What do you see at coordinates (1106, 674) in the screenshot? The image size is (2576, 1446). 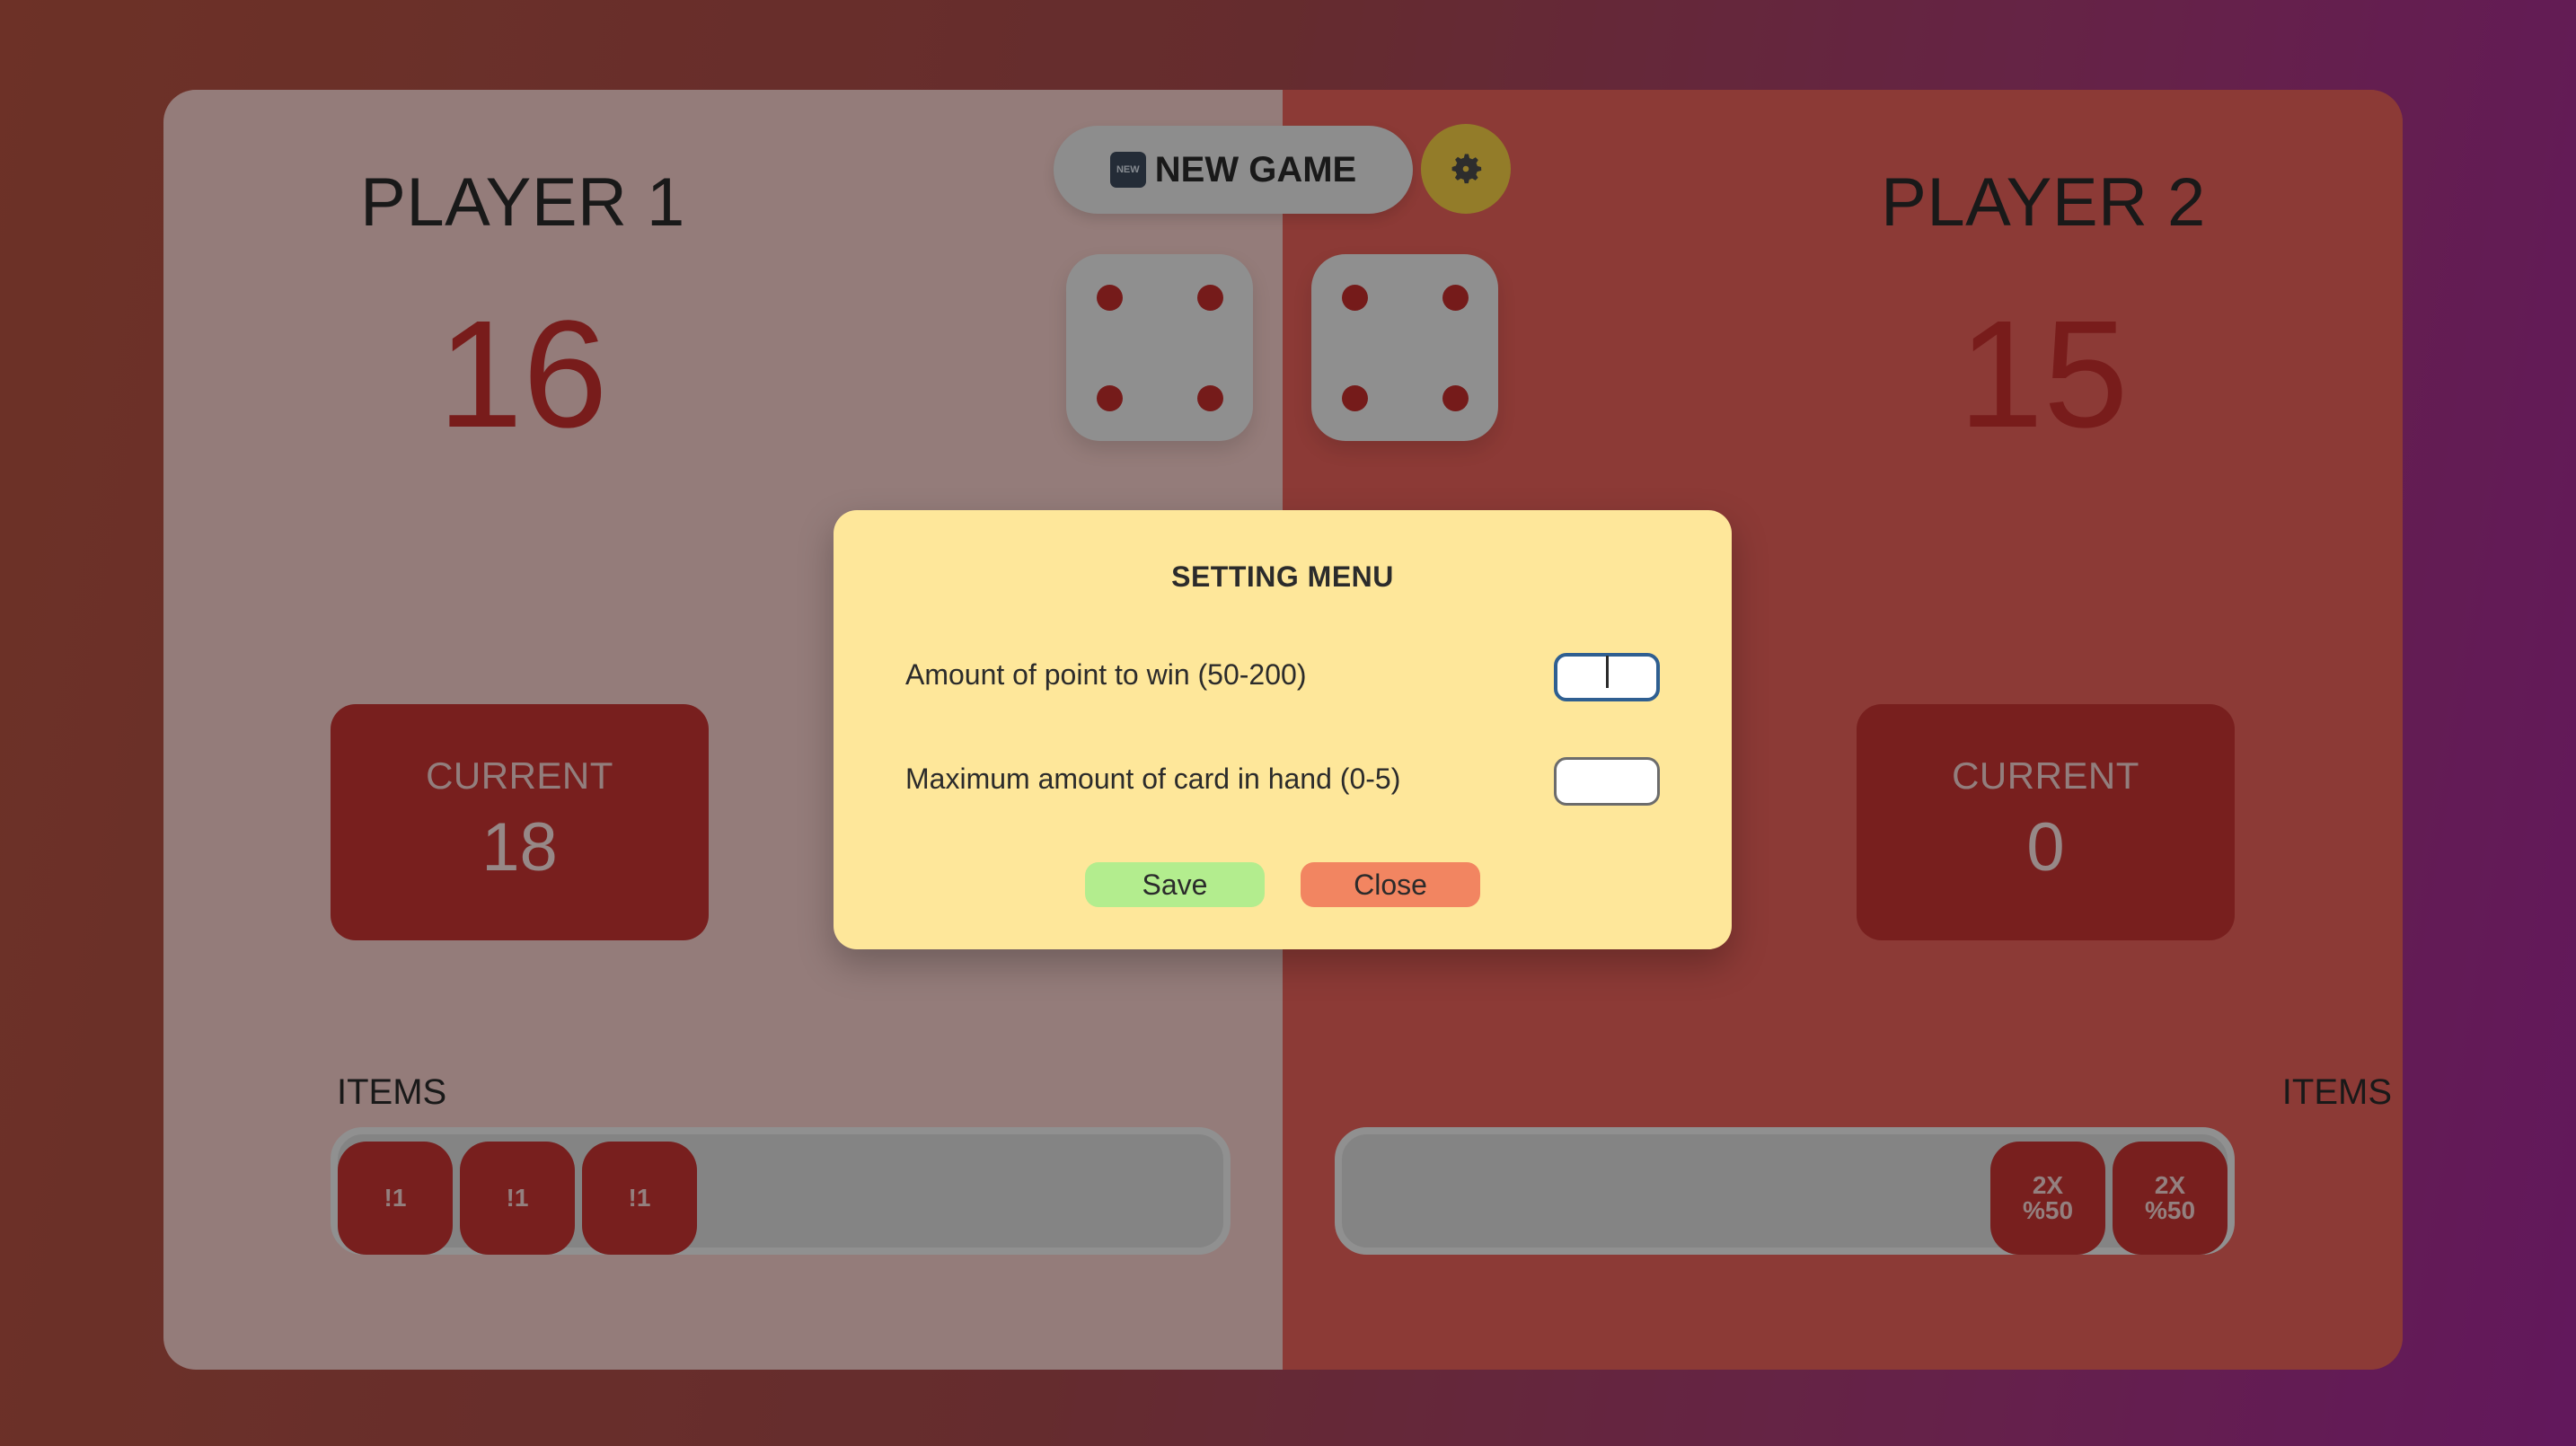 I see `points-to-win-label: Amount of point to win (50-200)` at bounding box center [1106, 674].